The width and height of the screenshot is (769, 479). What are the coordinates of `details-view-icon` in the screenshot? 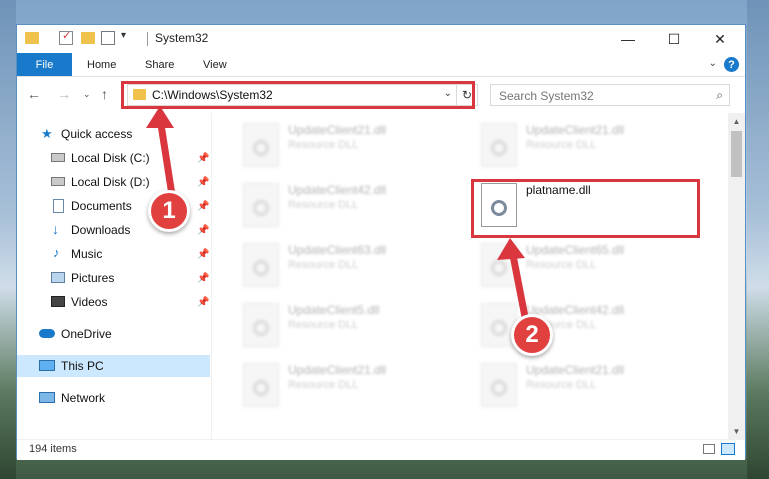 It's located at (709, 449).